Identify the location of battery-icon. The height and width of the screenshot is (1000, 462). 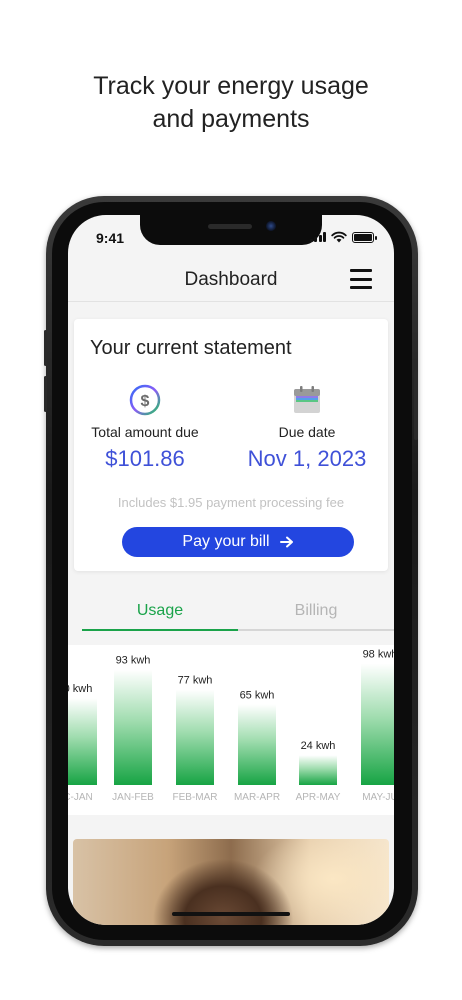
(364, 237).